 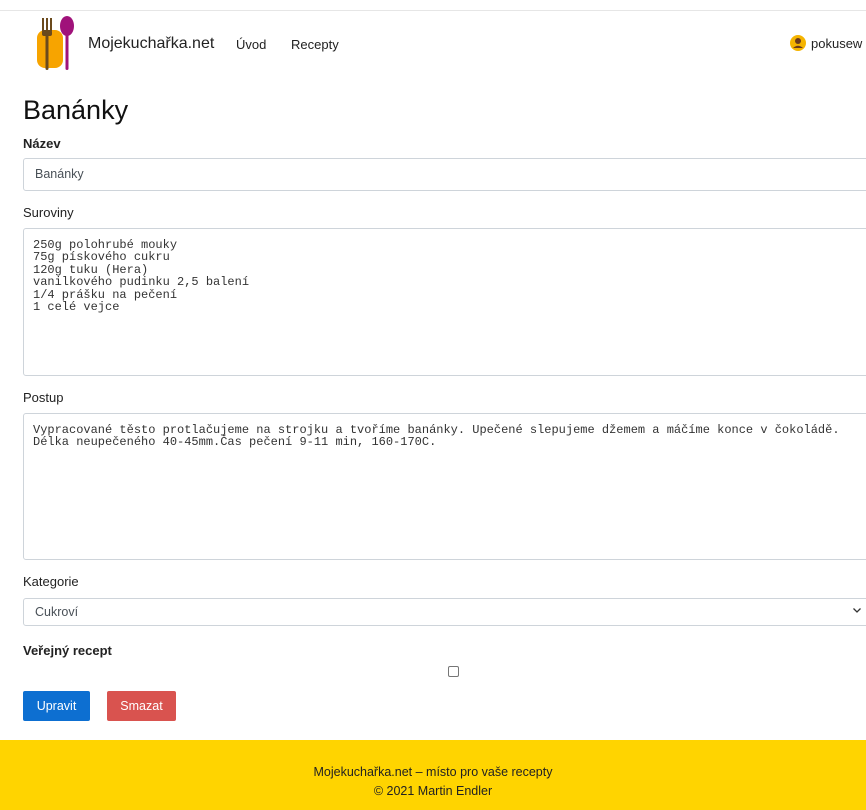 What do you see at coordinates (42, 143) in the screenshot?
I see `nazev-label: Název` at bounding box center [42, 143].